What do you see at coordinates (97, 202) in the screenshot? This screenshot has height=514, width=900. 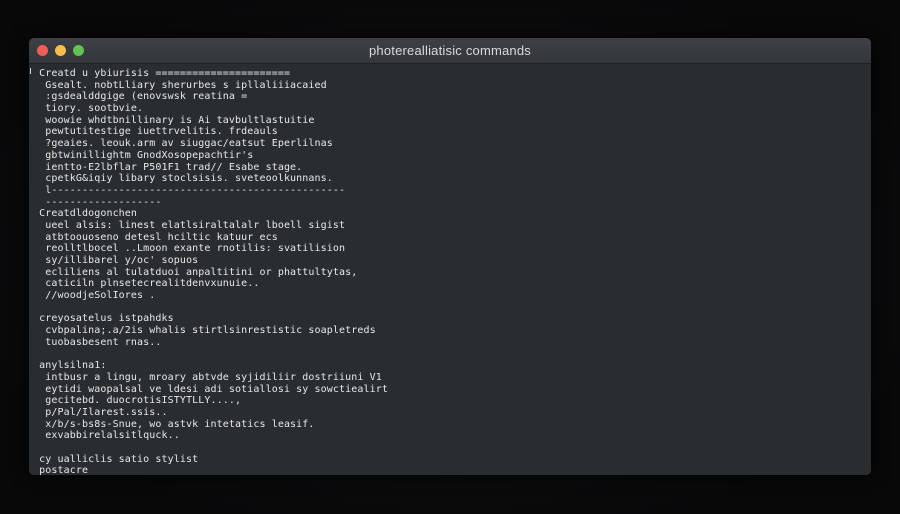 I see `terminal-line: -------------------` at bounding box center [97, 202].